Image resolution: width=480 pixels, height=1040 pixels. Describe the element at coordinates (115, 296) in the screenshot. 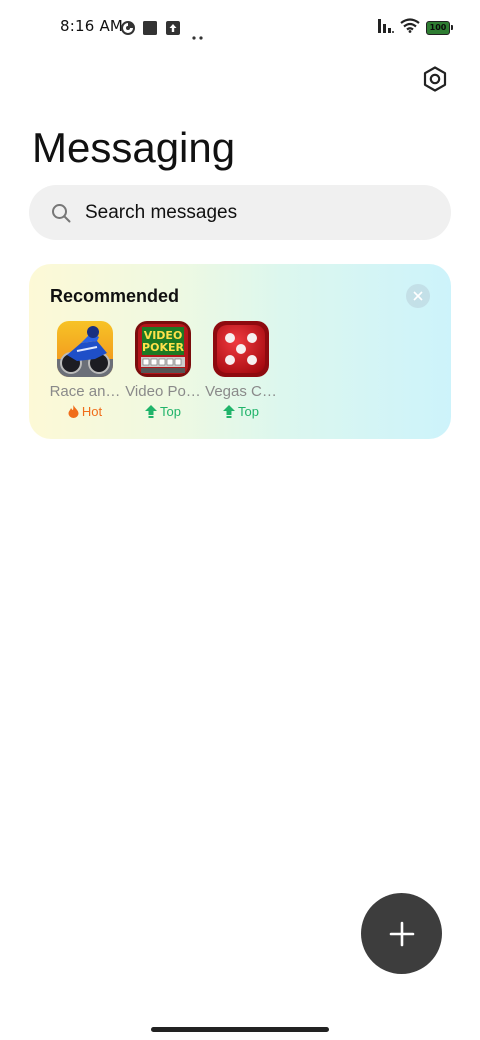

I see `recommended-title: Recommended` at that location.